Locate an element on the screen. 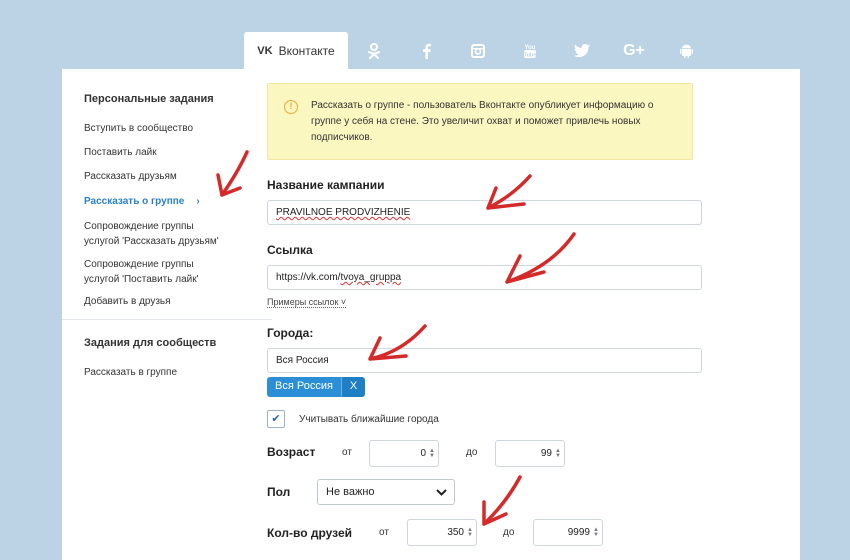 This screenshot has height=560, width=850. chevron-right-icon: › is located at coordinates (198, 201).